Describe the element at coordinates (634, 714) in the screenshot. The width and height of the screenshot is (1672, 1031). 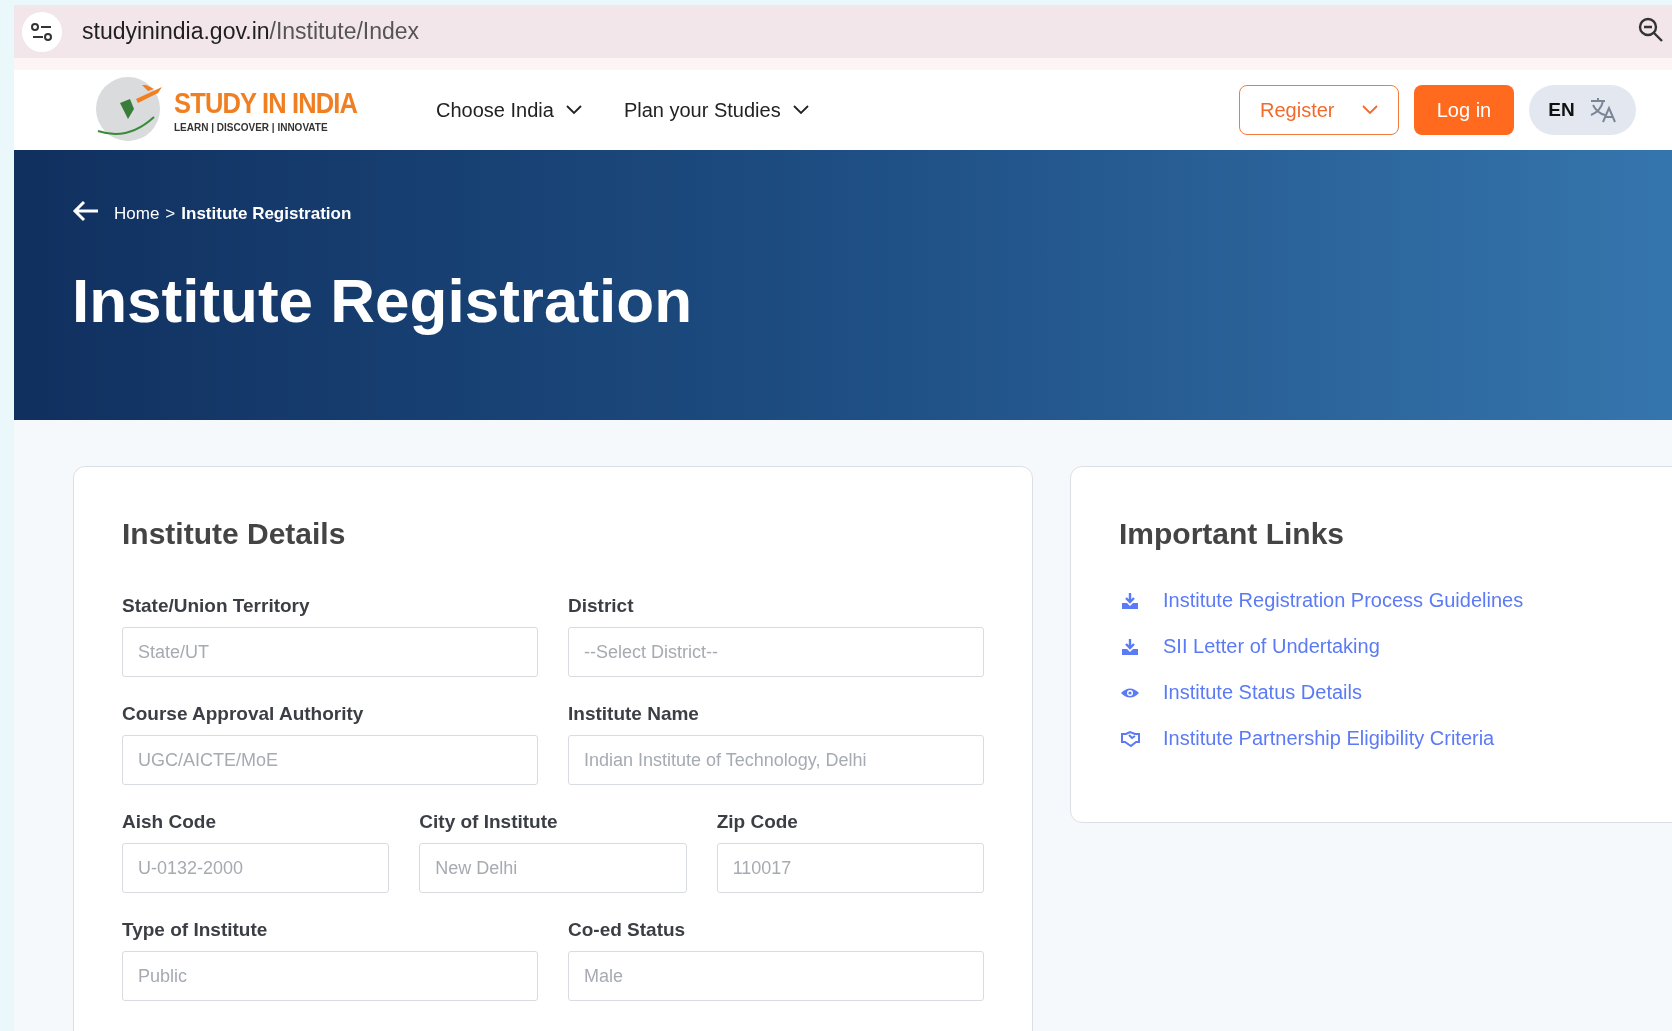
I see `field-label: Institute Name` at that location.